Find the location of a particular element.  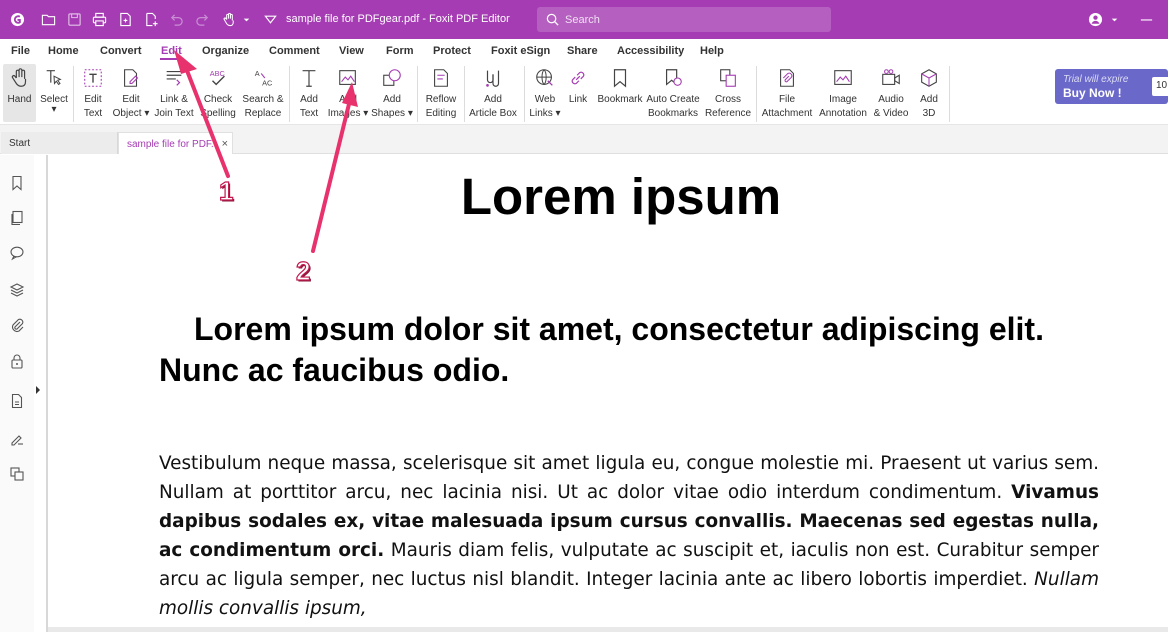

redo-icon is located at coordinates (202, 19).